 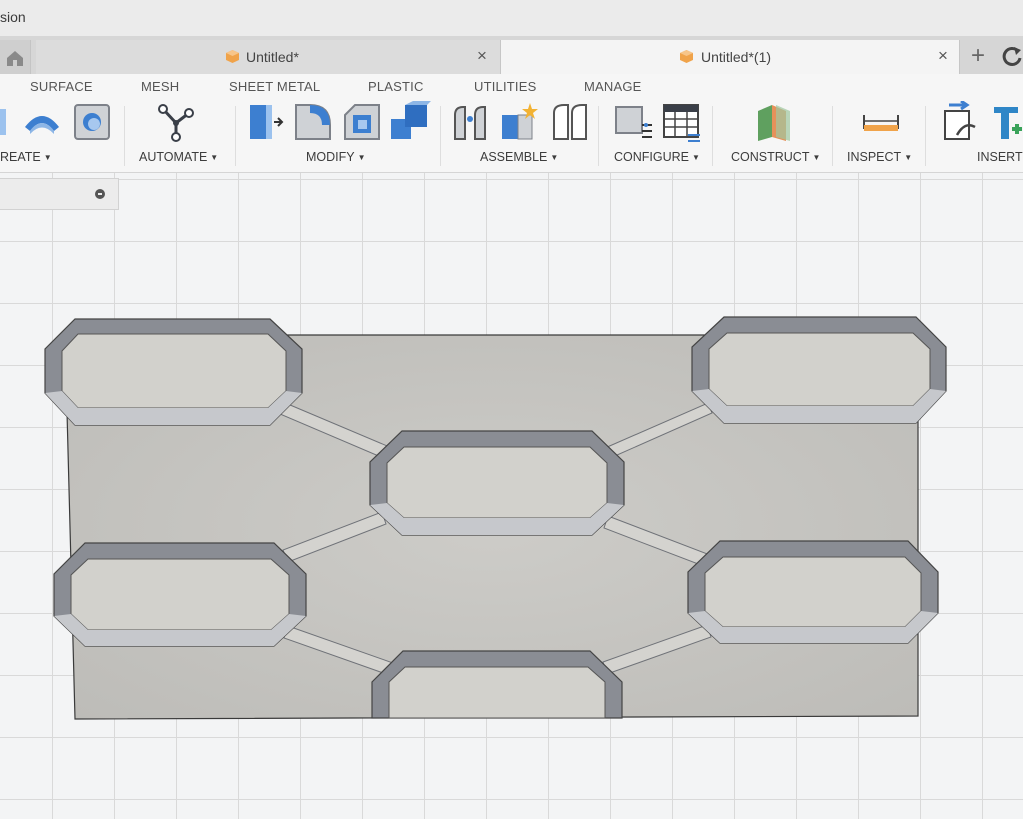 What do you see at coordinates (613, 86) in the screenshot?
I see `ribbon-tab-manage: MANAGE` at bounding box center [613, 86].